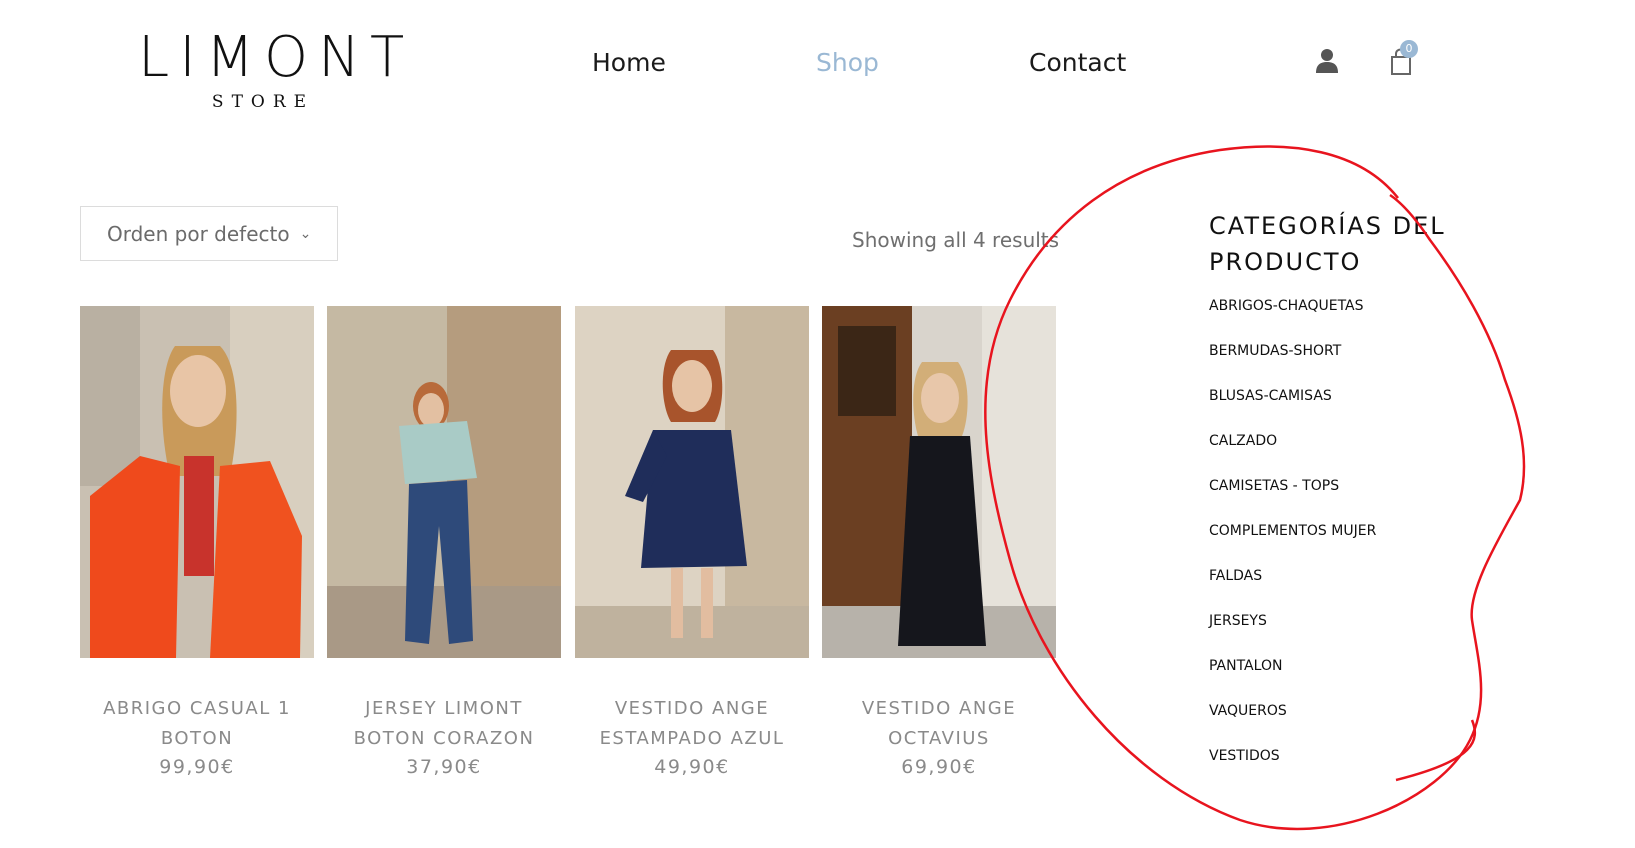 The width and height of the screenshot is (1635, 848). I want to click on nav-contact: Contact, so click(1077, 62).